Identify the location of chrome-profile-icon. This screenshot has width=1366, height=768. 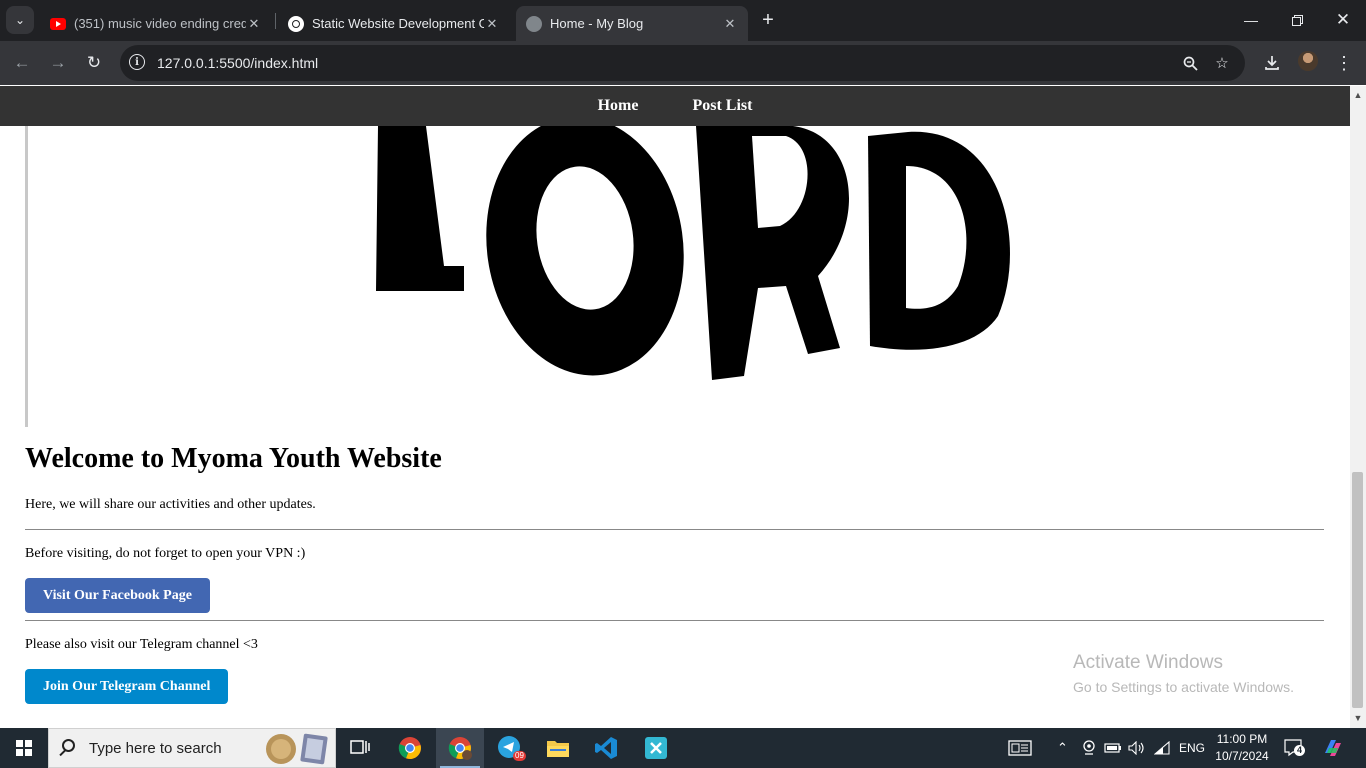
(460, 748).